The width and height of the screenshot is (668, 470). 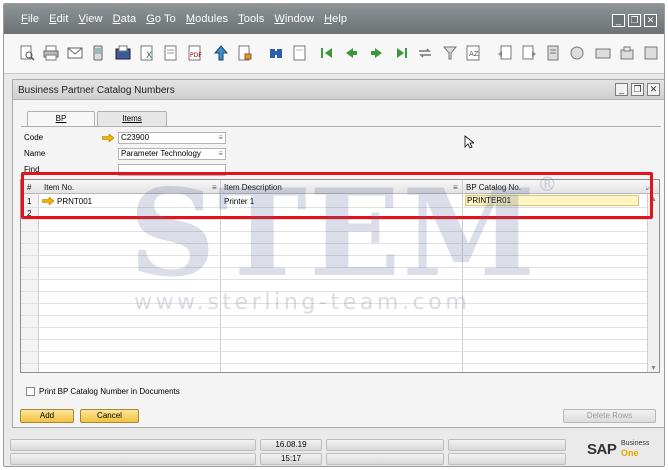 I want to click on window-title: Business Partner Catalog Numbers, so click(x=96, y=90).